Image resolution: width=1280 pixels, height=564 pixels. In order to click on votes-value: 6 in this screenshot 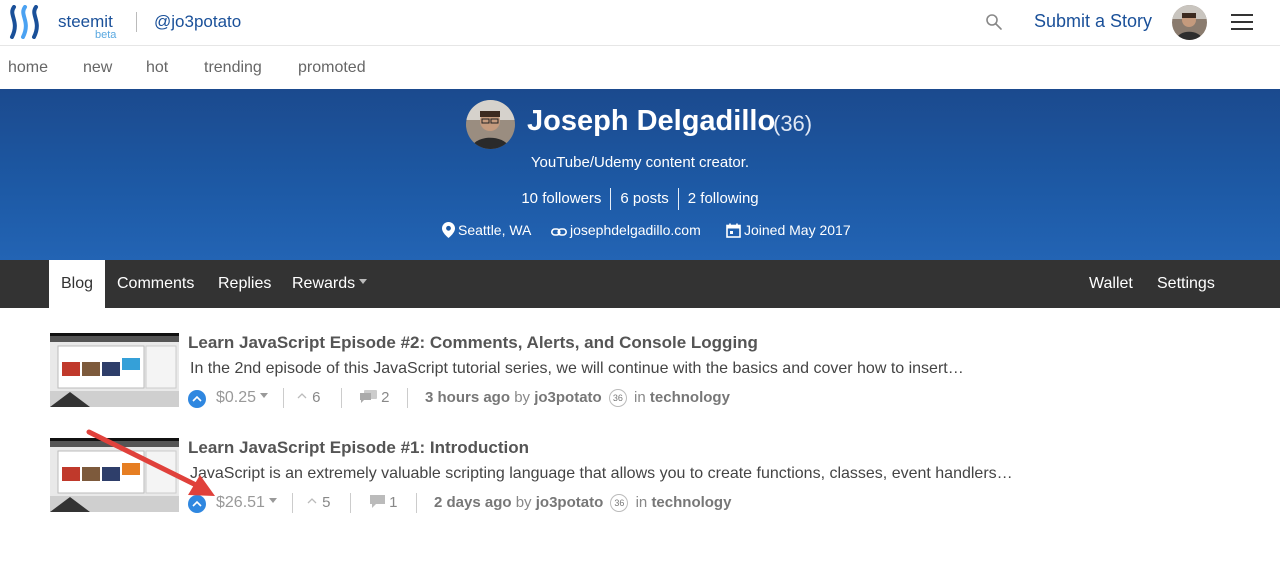, I will do `click(316, 397)`.